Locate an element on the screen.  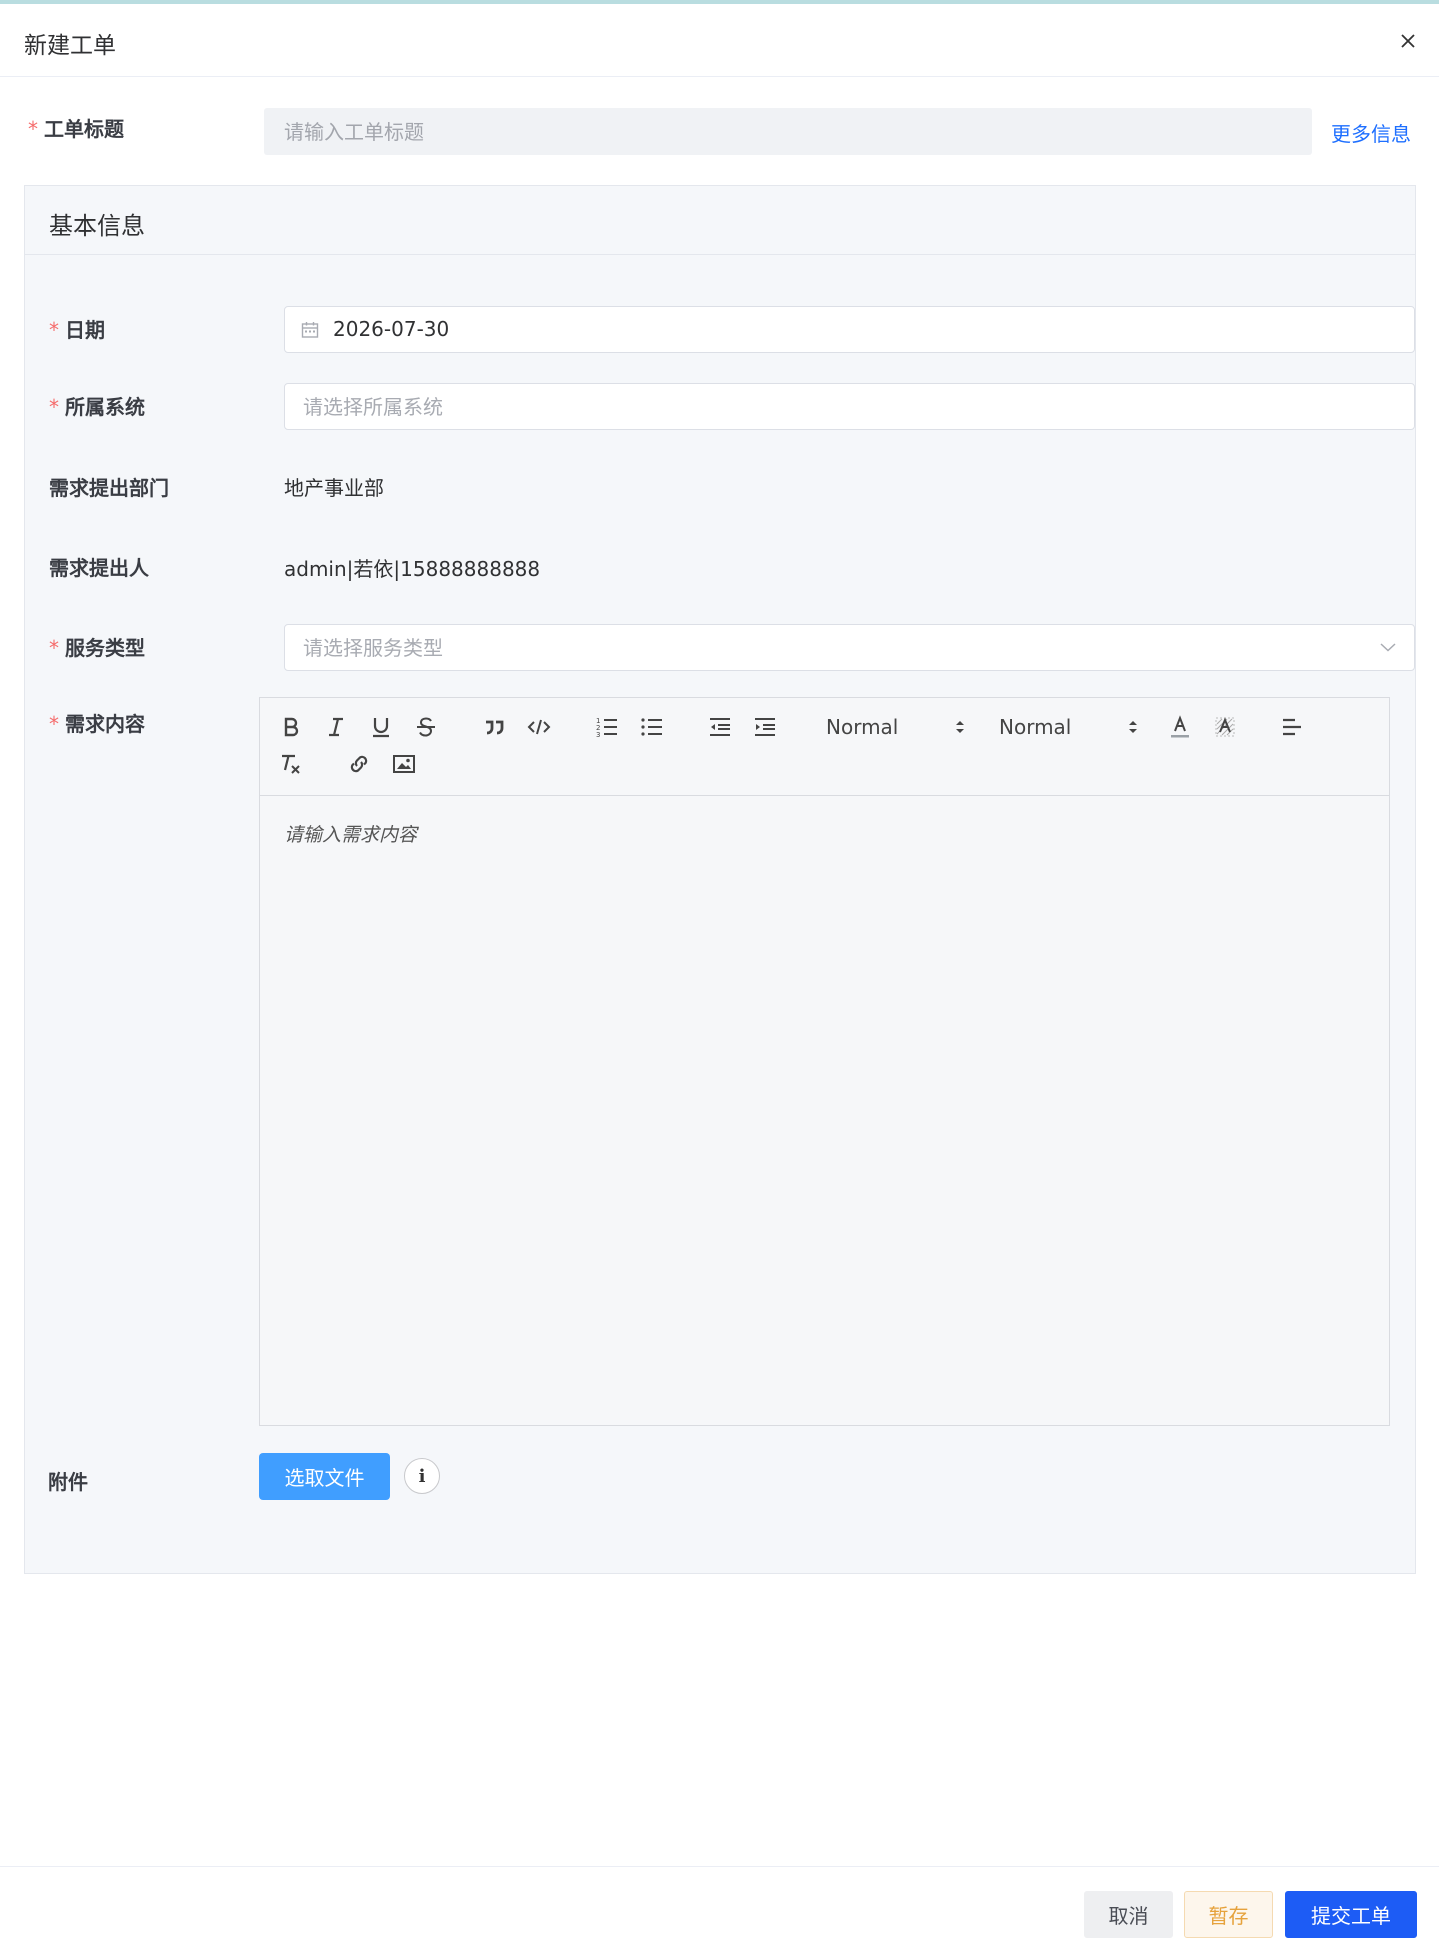
size-select-value: Normal is located at coordinates (862, 727).